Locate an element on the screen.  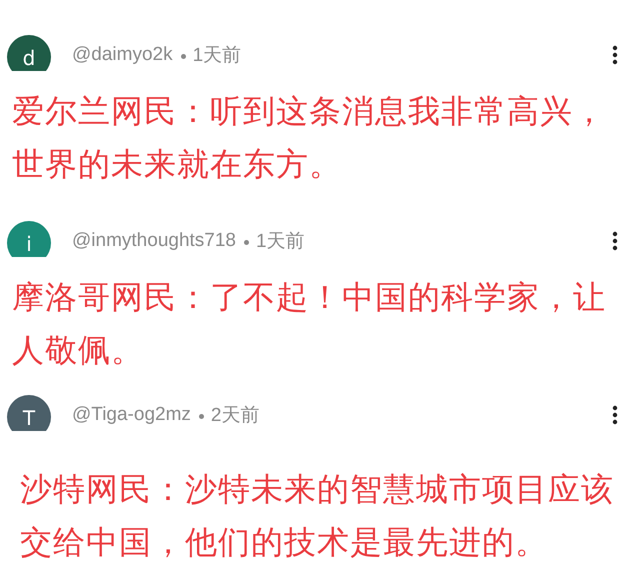
avatar: d is located at coordinates (29, 53).